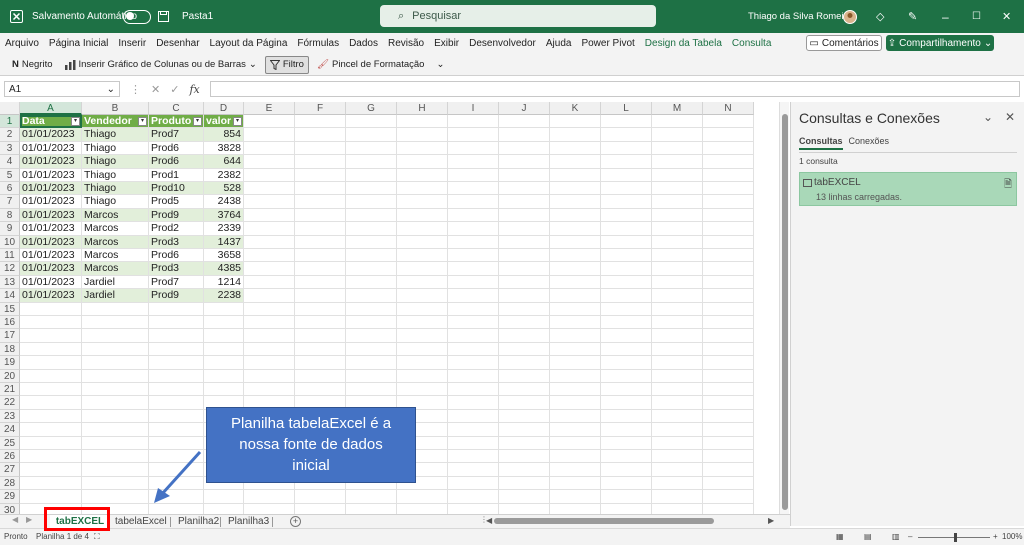 Image resolution: width=1024 pixels, height=545 pixels. I want to click on minimize-icon: –, so click(945, 16).